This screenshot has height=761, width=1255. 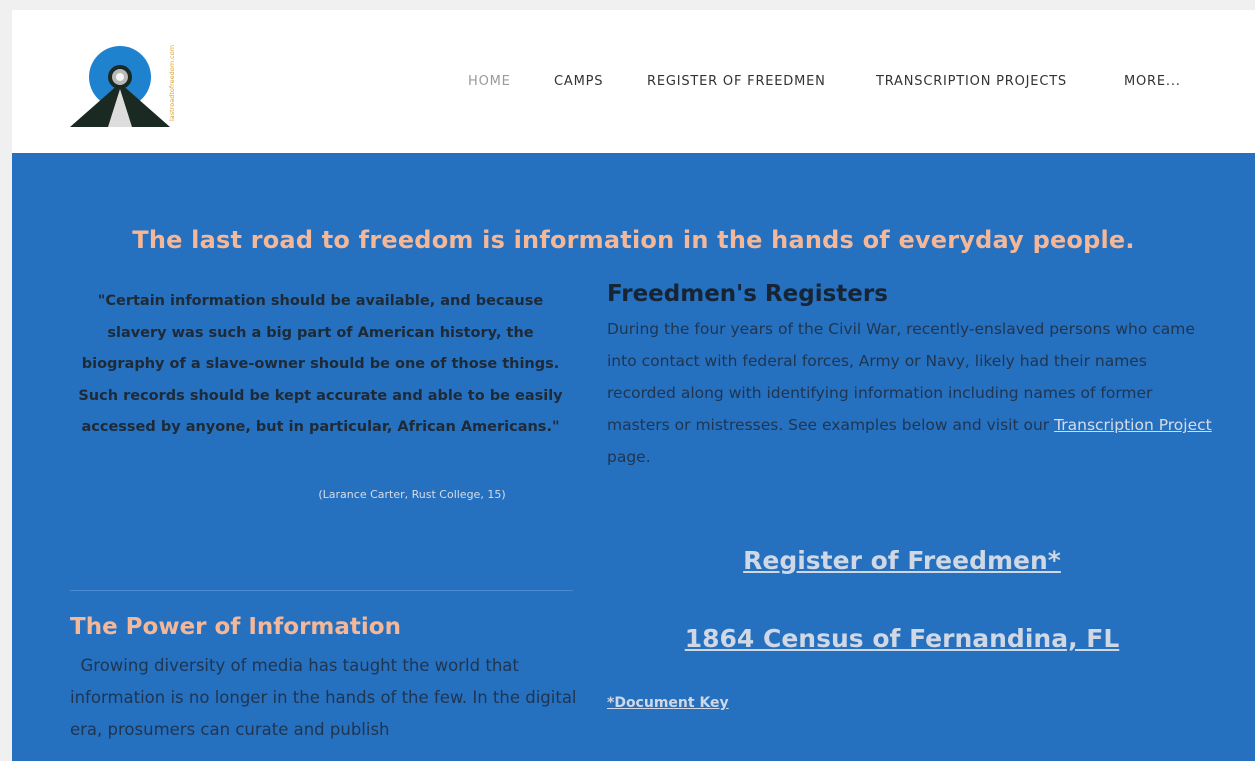 What do you see at coordinates (489, 81) in the screenshot?
I see `nav-home: HOME` at bounding box center [489, 81].